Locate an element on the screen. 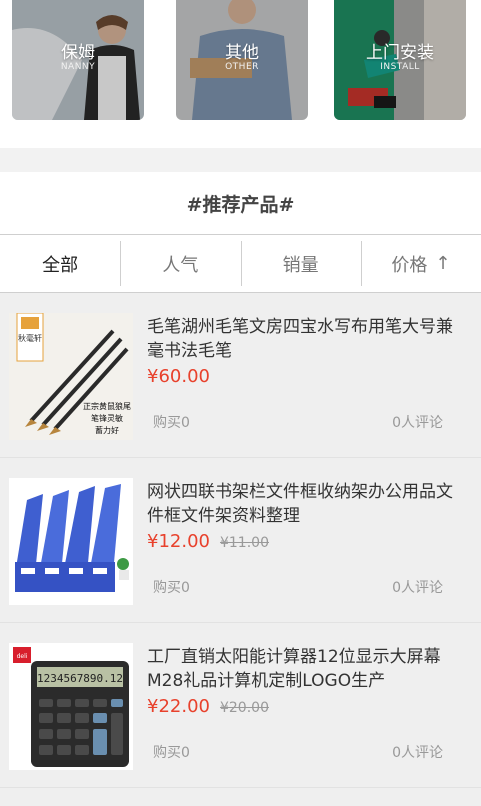  brand-logo: deli is located at coordinates (22, 656).